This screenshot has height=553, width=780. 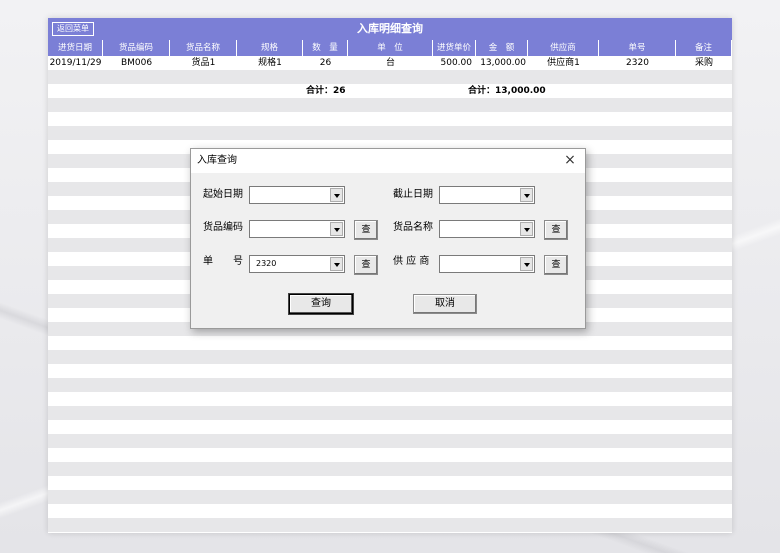 What do you see at coordinates (703, 63) in the screenshot?
I see `cell-remark: 采购` at bounding box center [703, 63].